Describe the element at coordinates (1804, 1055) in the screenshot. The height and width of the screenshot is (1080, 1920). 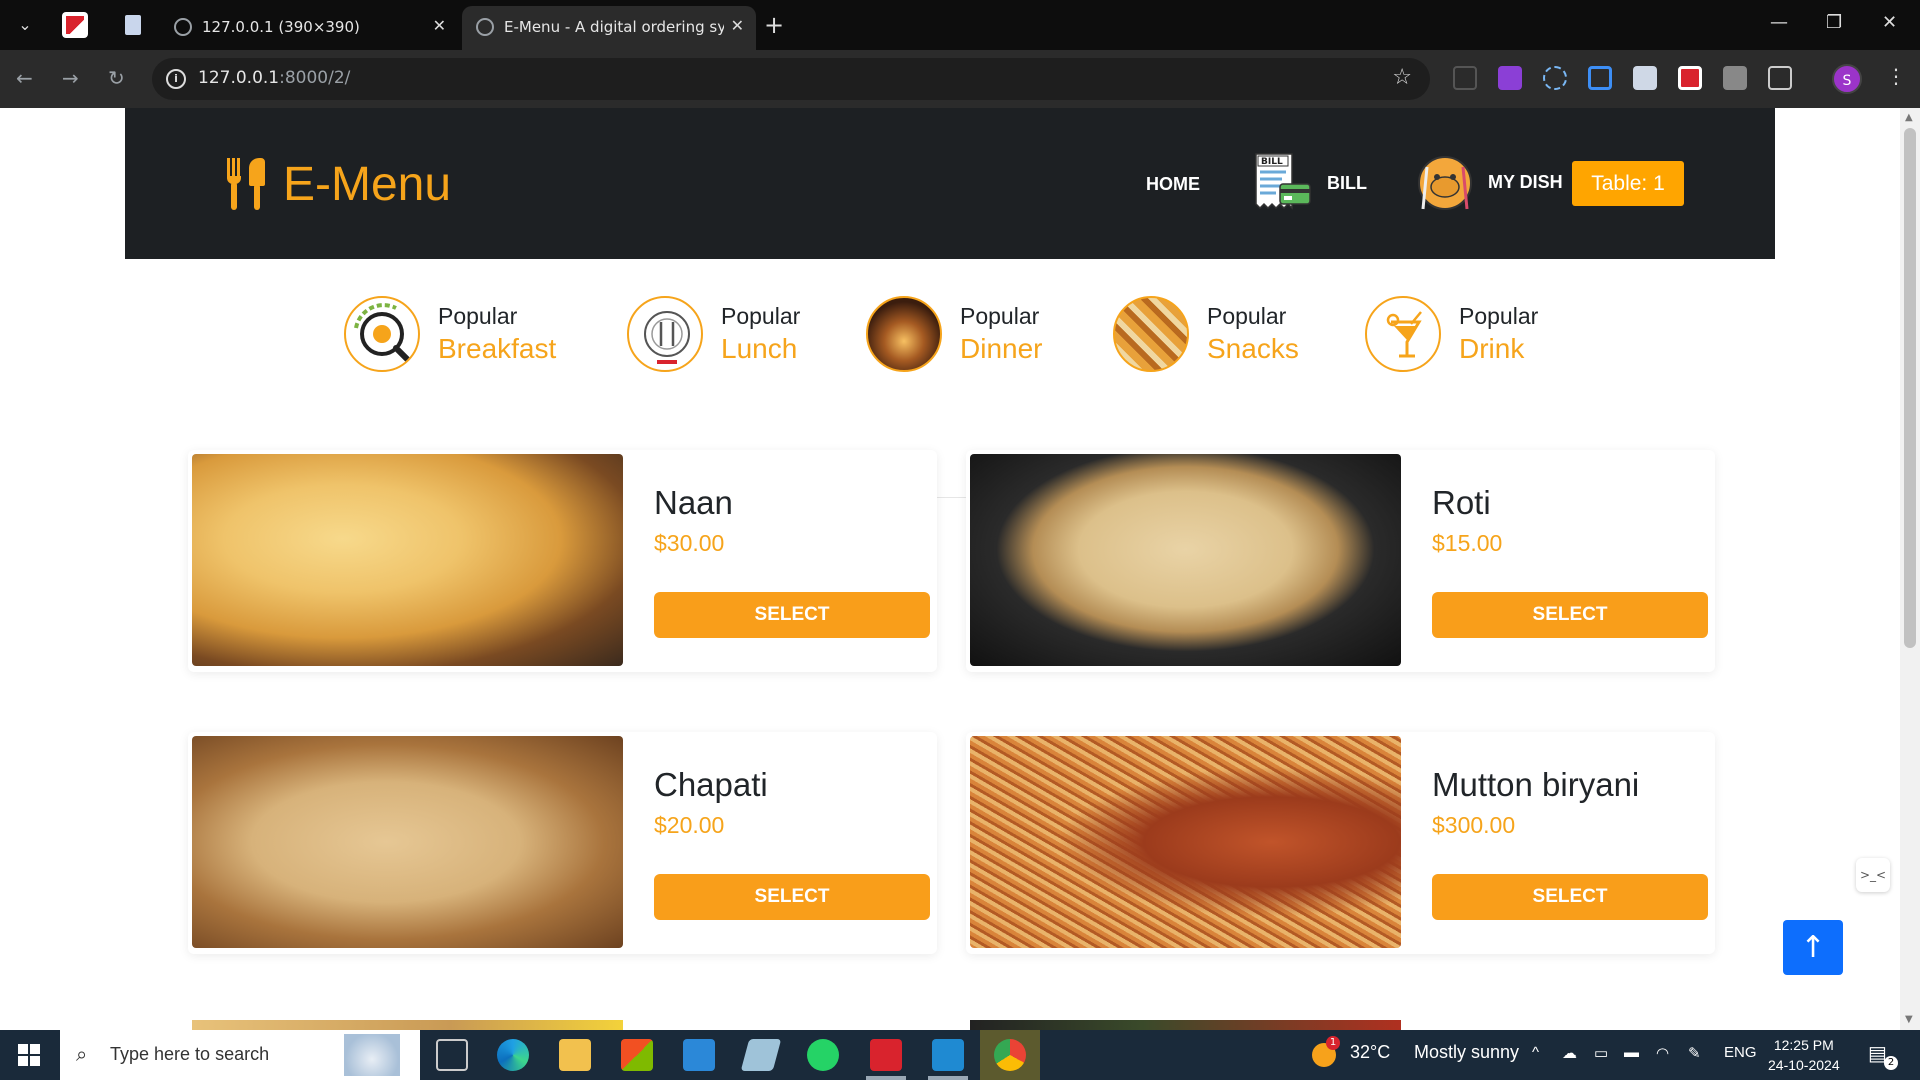
I see `clock: 12:25 PM 24-10-2024` at that location.